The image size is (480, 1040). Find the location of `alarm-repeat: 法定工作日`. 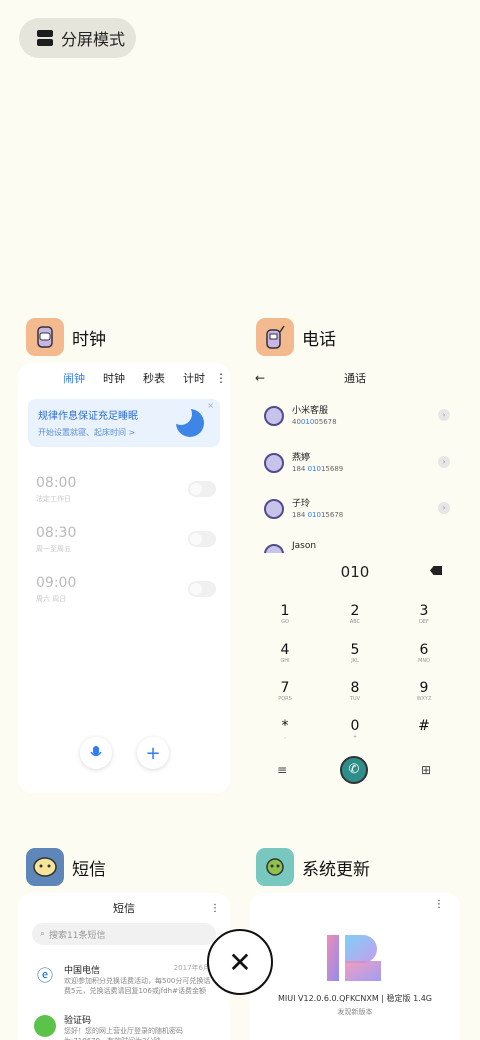

alarm-repeat: 法定工作日 is located at coordinates (53, 499).